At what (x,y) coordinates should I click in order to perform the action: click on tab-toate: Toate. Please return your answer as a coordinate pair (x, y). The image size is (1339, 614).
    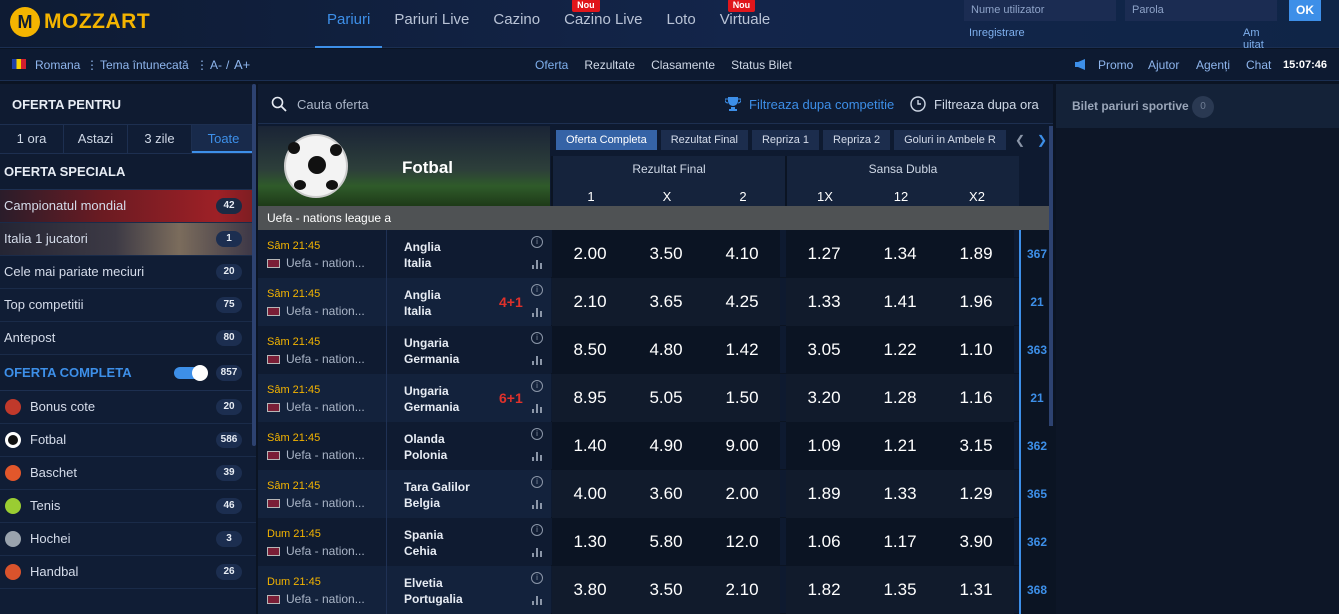
    Looking at the image, I should click on (224, 139).